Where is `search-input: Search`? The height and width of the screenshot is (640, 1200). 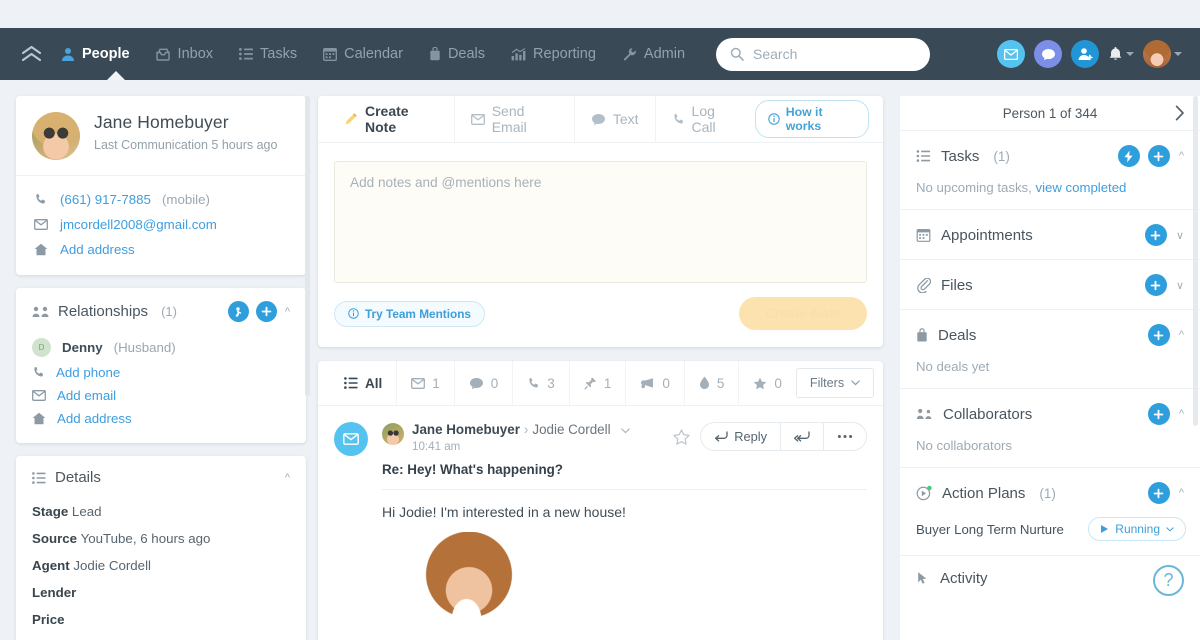
search-input: Search is located at coordinates (823, 54).